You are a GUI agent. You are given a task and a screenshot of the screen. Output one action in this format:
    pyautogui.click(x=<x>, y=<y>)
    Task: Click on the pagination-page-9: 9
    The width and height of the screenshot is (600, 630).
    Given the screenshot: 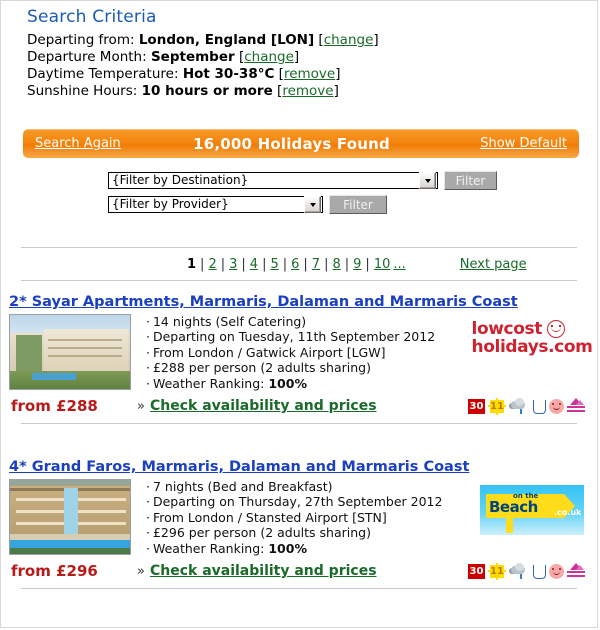 What is the action you would take?
    pyautogui.click(x=357, y=264)
    